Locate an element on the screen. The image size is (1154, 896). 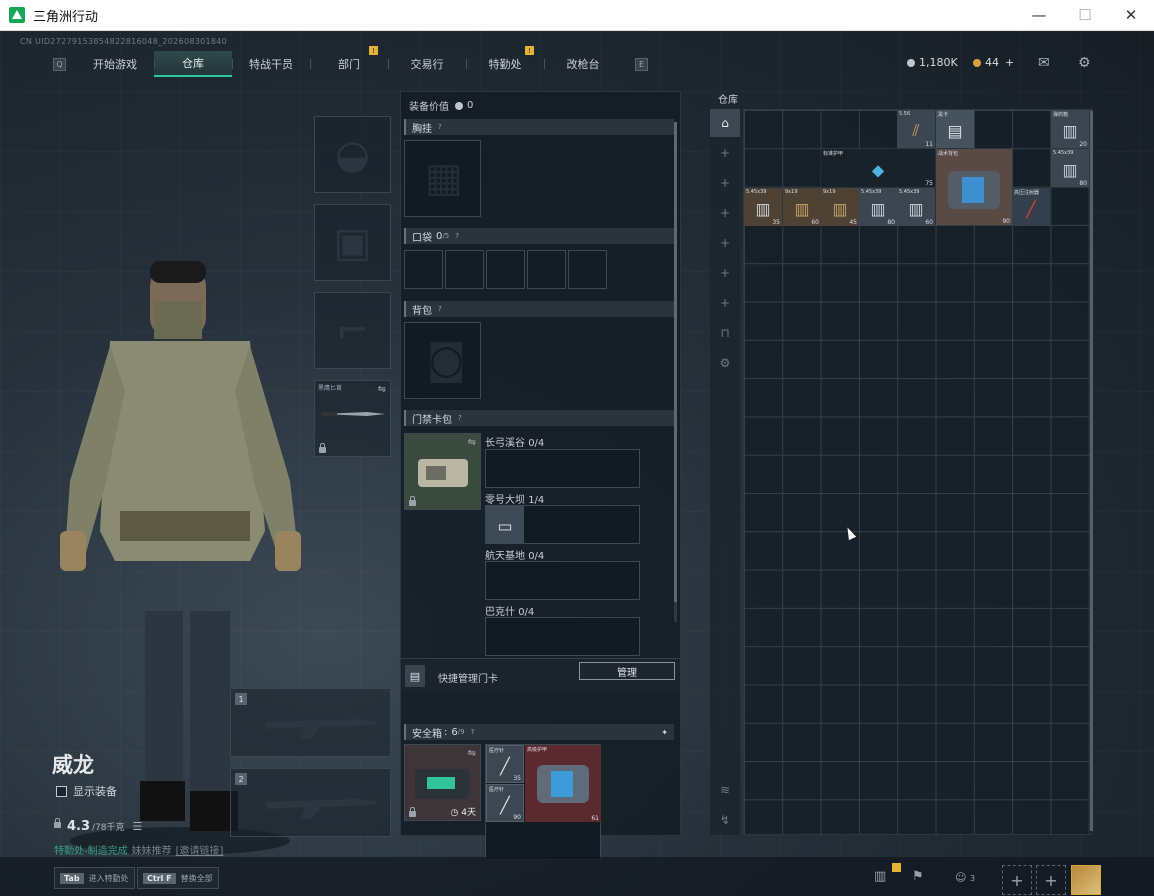
safebox-item: 医疗针 ╱ 90 is located at coordinates (505, 803).